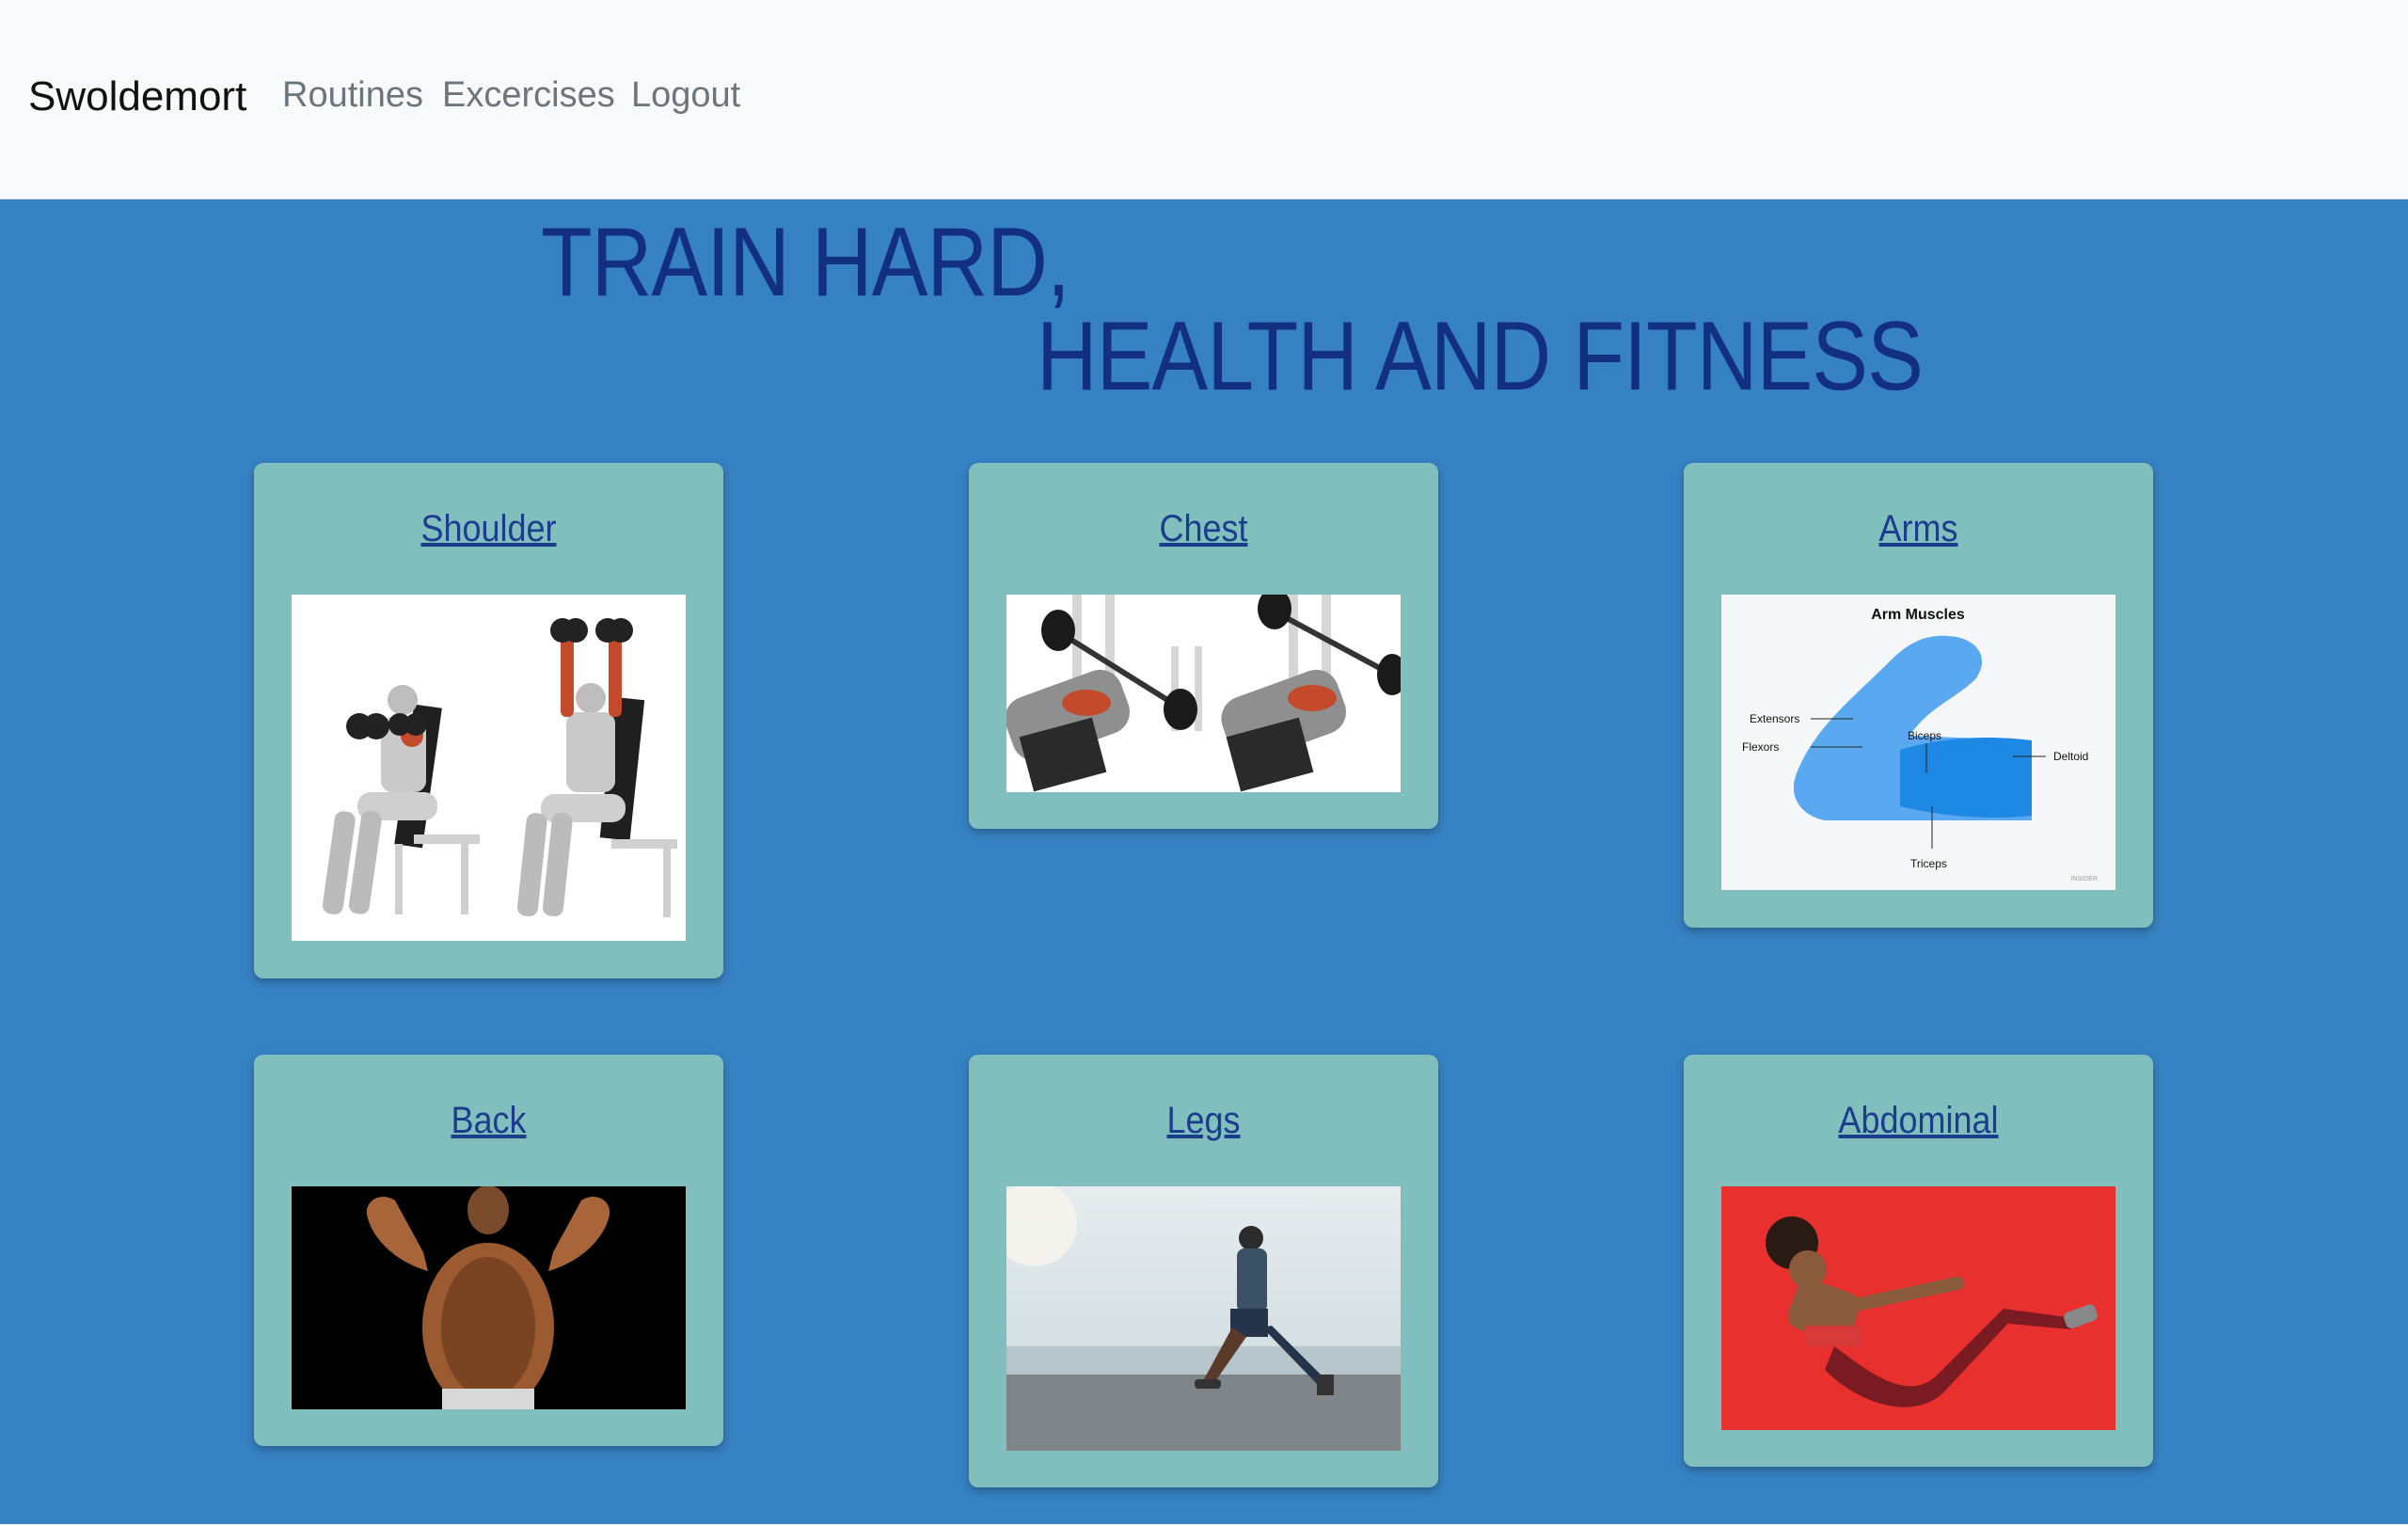 The image size is (2408, 1526). What do you see at coordinates (1928, 864) in the screenshot?
I see `label-triceps: Triceps` at bounding box center [1928, 864].